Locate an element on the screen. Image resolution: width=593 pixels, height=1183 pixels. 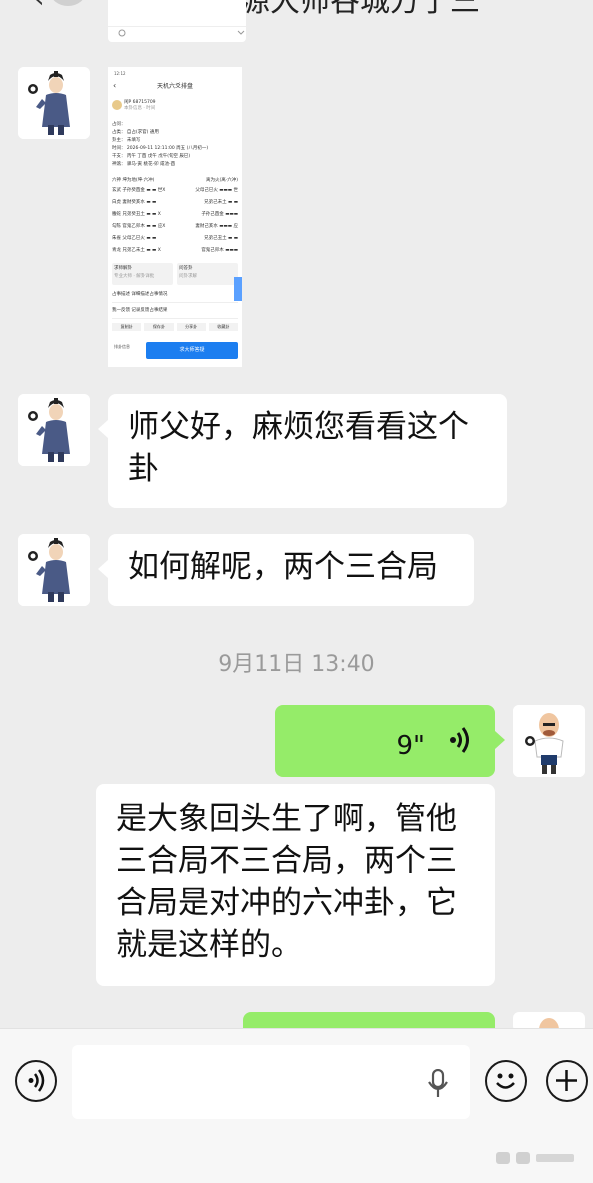
thumb-username-sub: 本卦信息 · 时间 is located at coordinates (140, 108).